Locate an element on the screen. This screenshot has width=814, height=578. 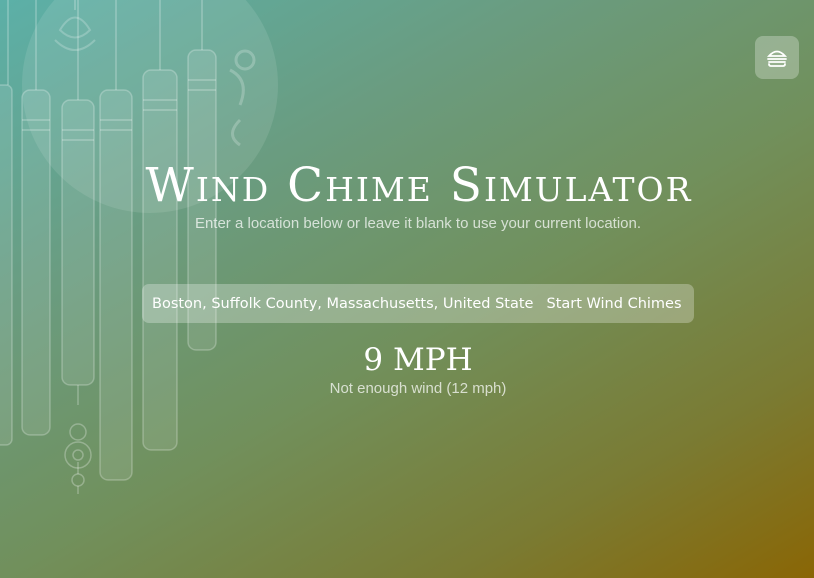
menu-button is located at coordinates (777, 57).